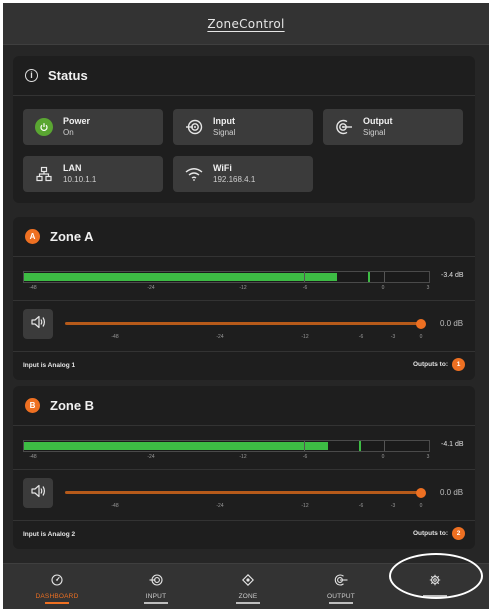  What do you see at coordinates (305, 288) in the screenshot?
I see `zone-a-meter-scale-label: -6` at bounding box center [305, 288].